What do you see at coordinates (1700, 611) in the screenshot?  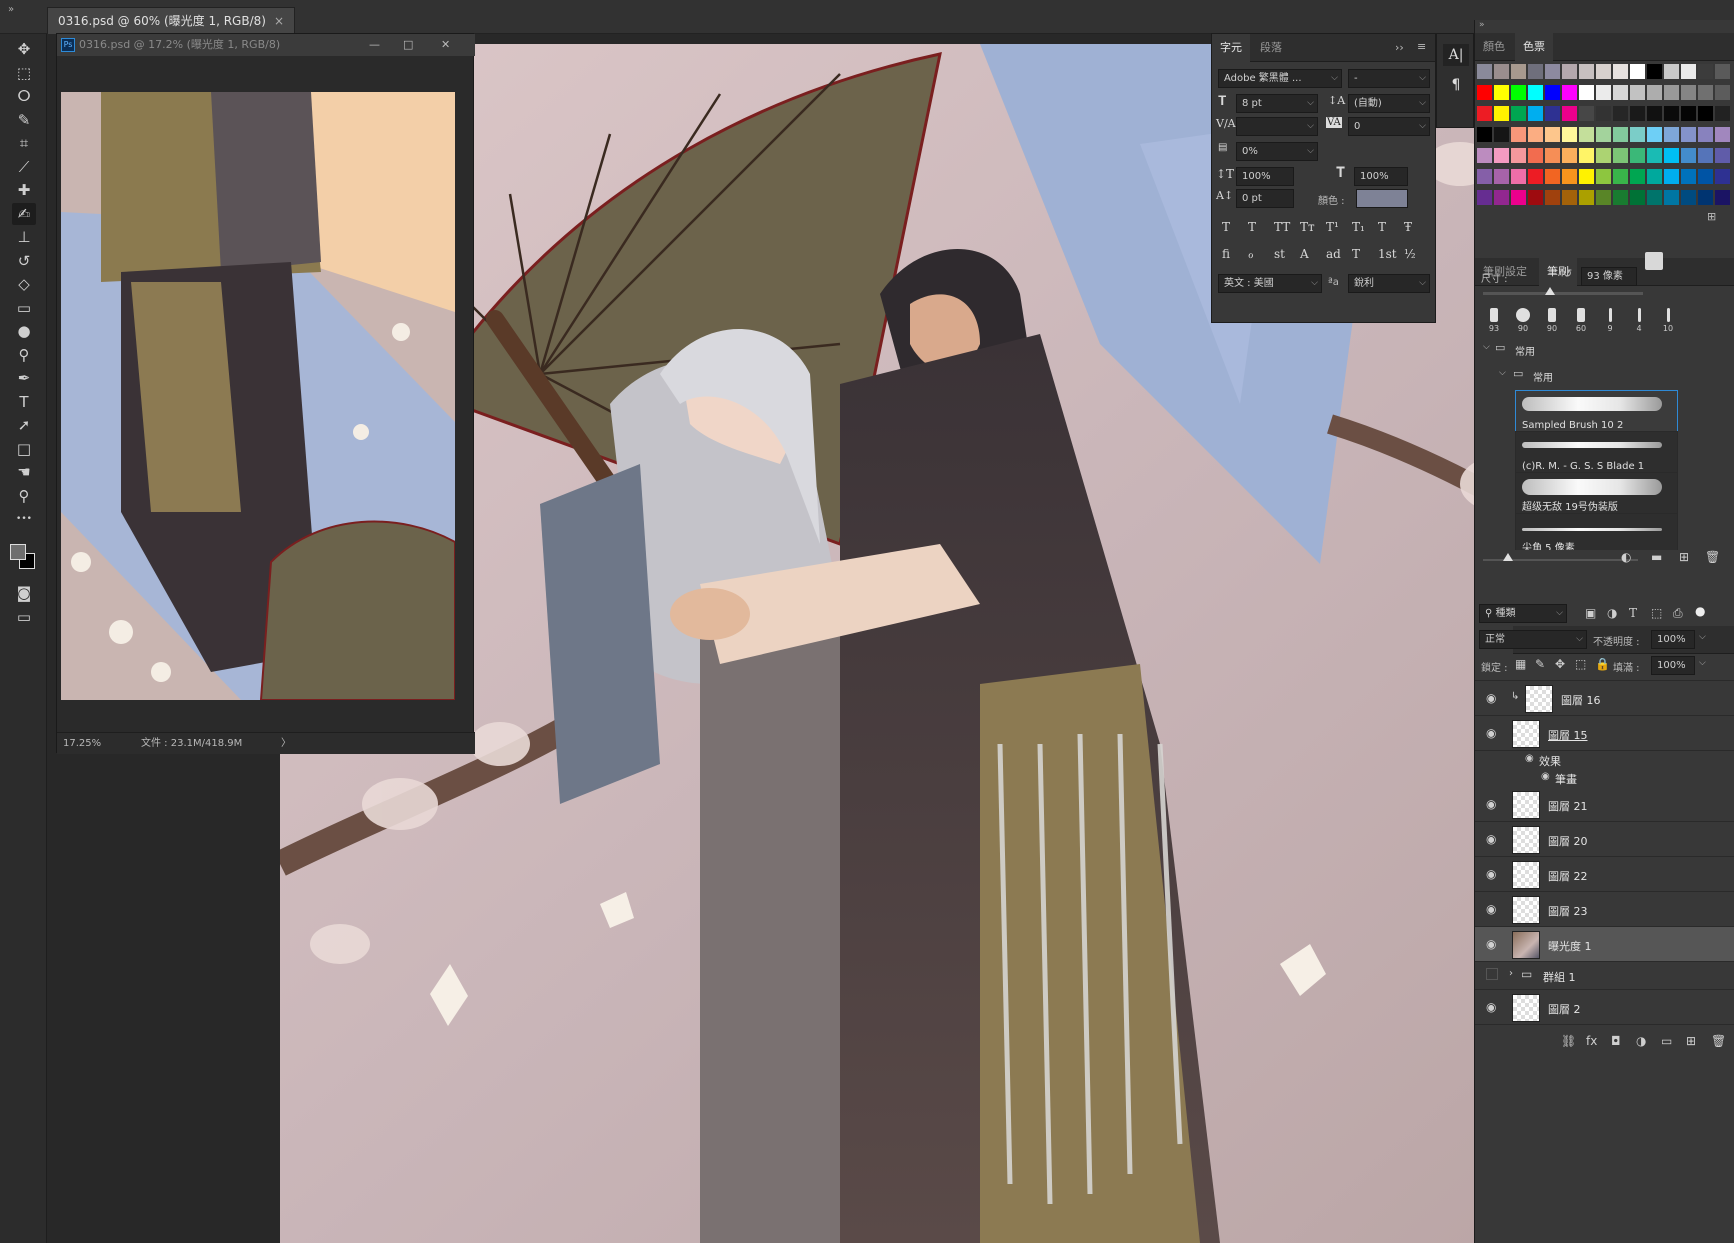 I see `filter-toggle-icon: ●` at bounding box center [1700, 611].